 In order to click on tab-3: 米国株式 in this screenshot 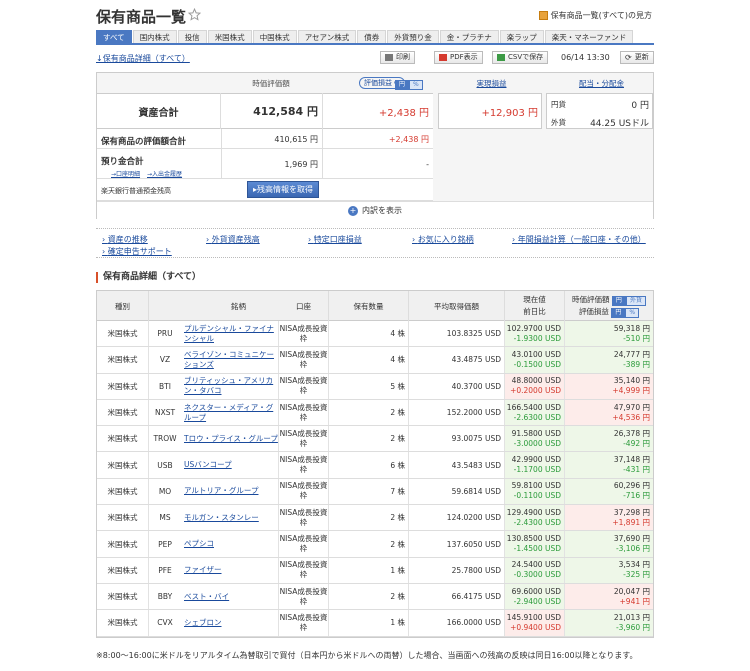, I will do `click(229, 36)`.